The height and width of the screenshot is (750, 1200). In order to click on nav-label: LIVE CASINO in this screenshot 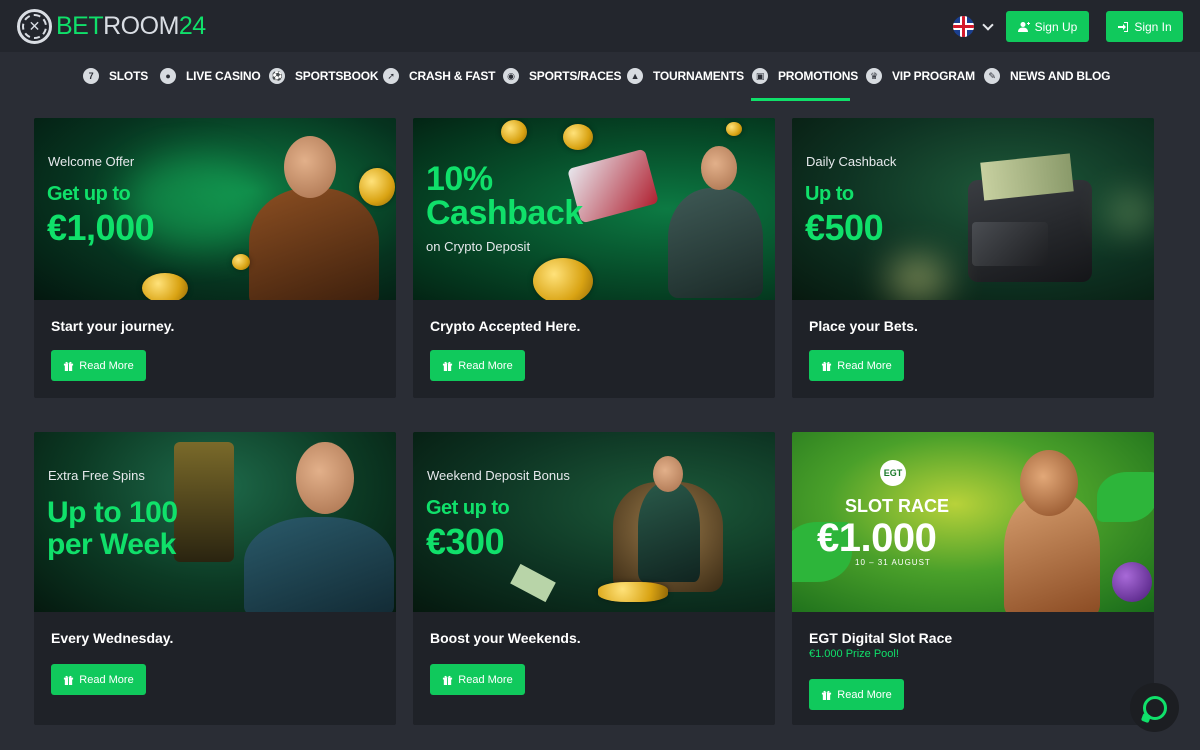, I will do `click(223, 76)`.